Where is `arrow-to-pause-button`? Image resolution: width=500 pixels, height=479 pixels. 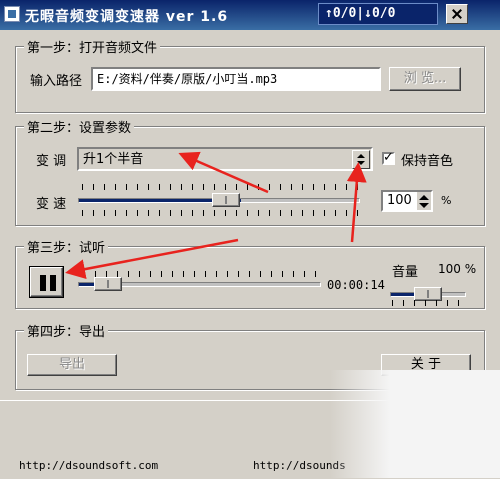
arrow-to-pause-button is located at coordinates (152, 259).